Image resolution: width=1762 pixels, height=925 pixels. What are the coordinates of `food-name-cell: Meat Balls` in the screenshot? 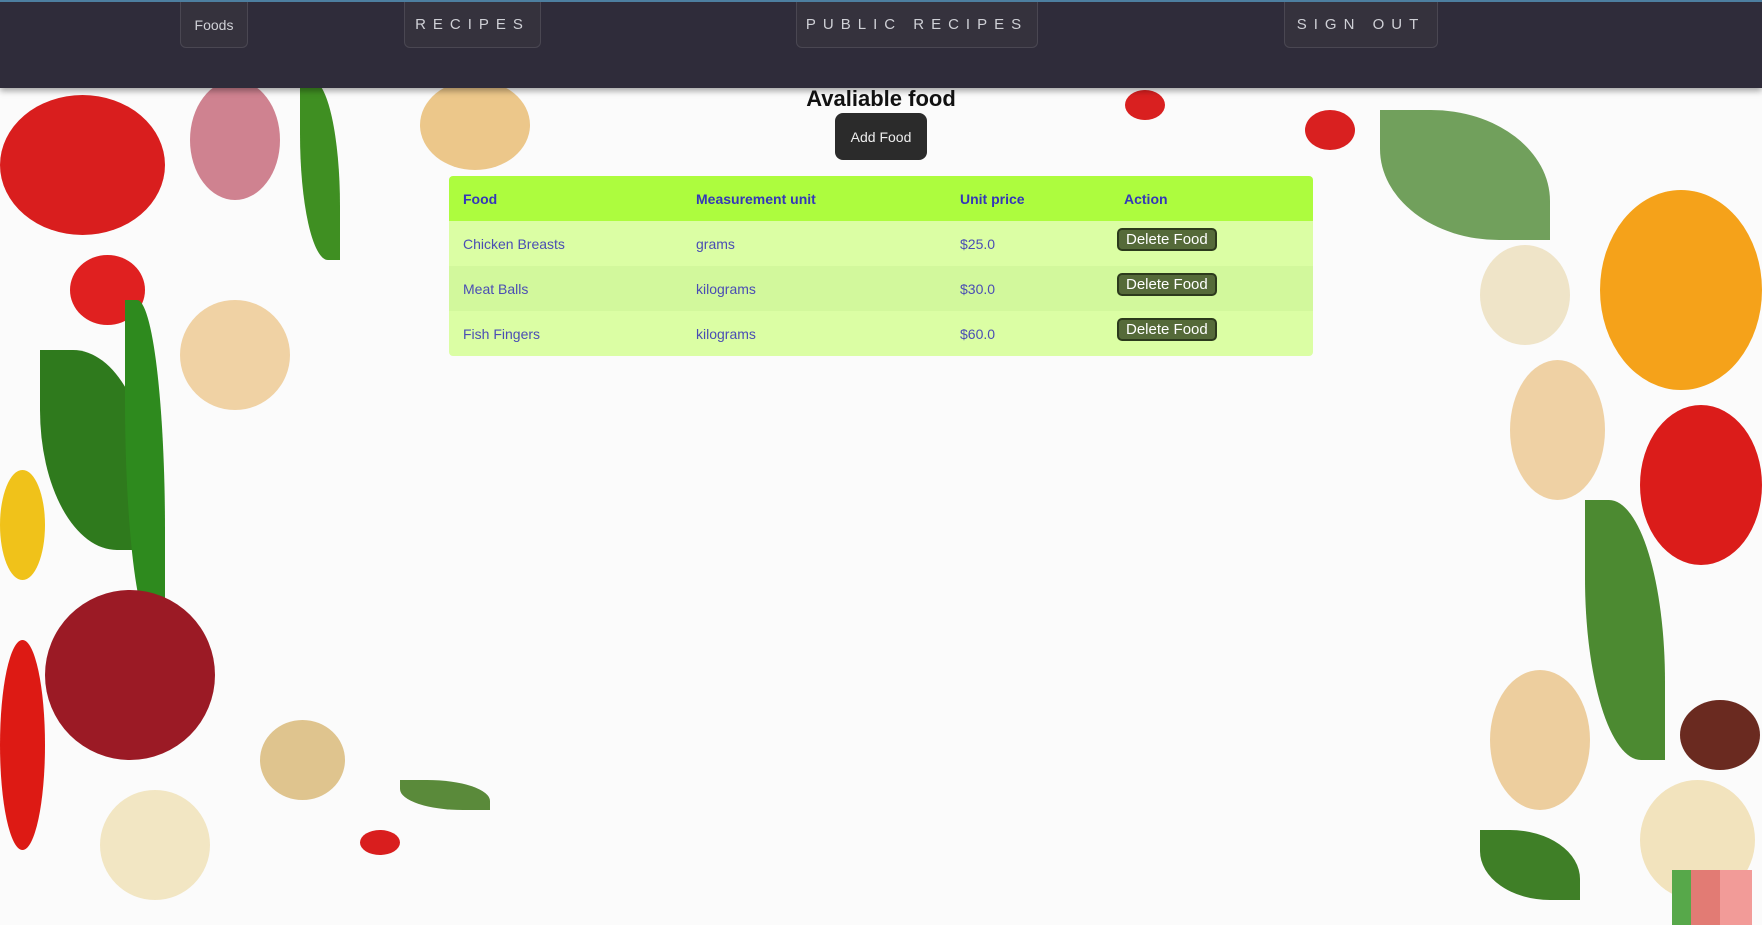 It's located at (565, 288).